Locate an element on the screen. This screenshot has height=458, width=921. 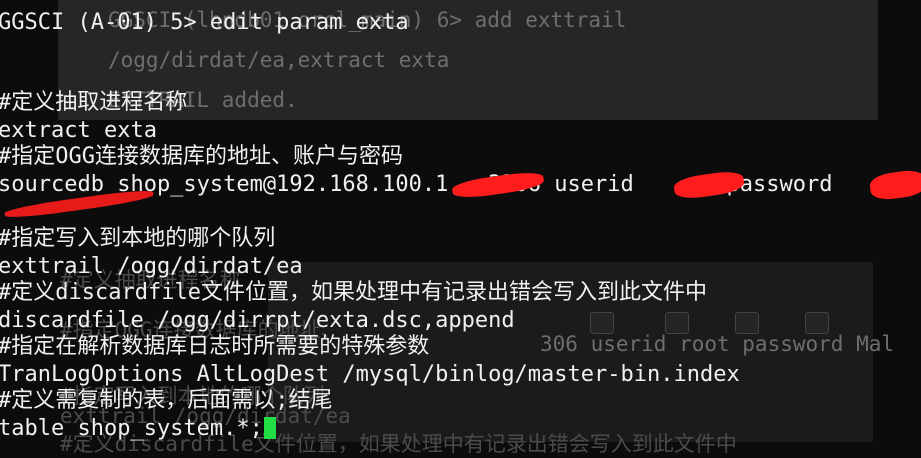
comment-line: #指定OGG连接数据库的地址、账户与密码 is located at coordinates (201, 156).